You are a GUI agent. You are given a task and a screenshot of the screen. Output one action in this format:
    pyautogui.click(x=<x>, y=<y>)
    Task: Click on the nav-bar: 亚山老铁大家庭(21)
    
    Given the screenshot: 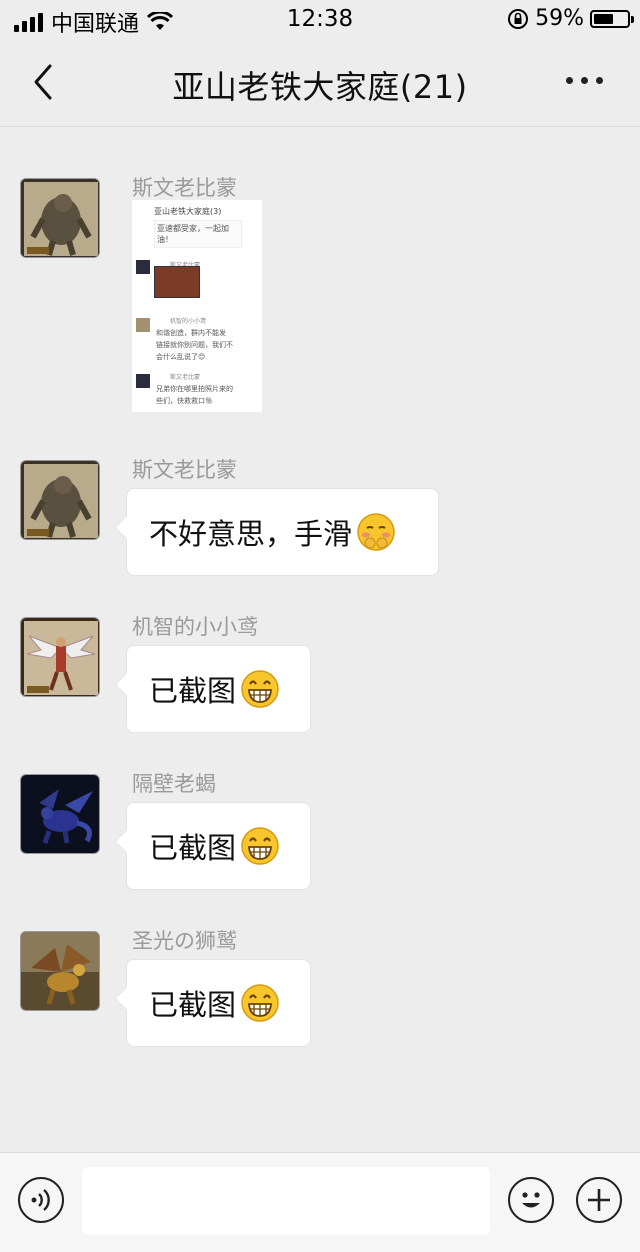 What is the action you would take?
    pyautogui.click(x=320, y=83)
    